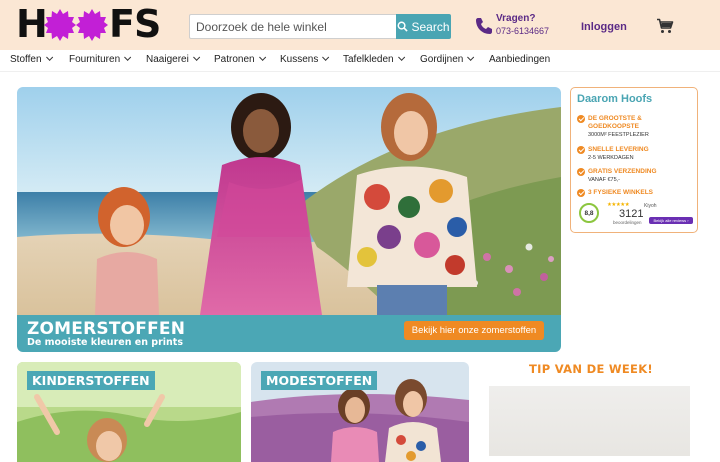 This screenshot has height=462, width=720. What do you see at coordinates (665, 26) in the screenshot?
I see `cart-icon` at bounding box center [665, 26].